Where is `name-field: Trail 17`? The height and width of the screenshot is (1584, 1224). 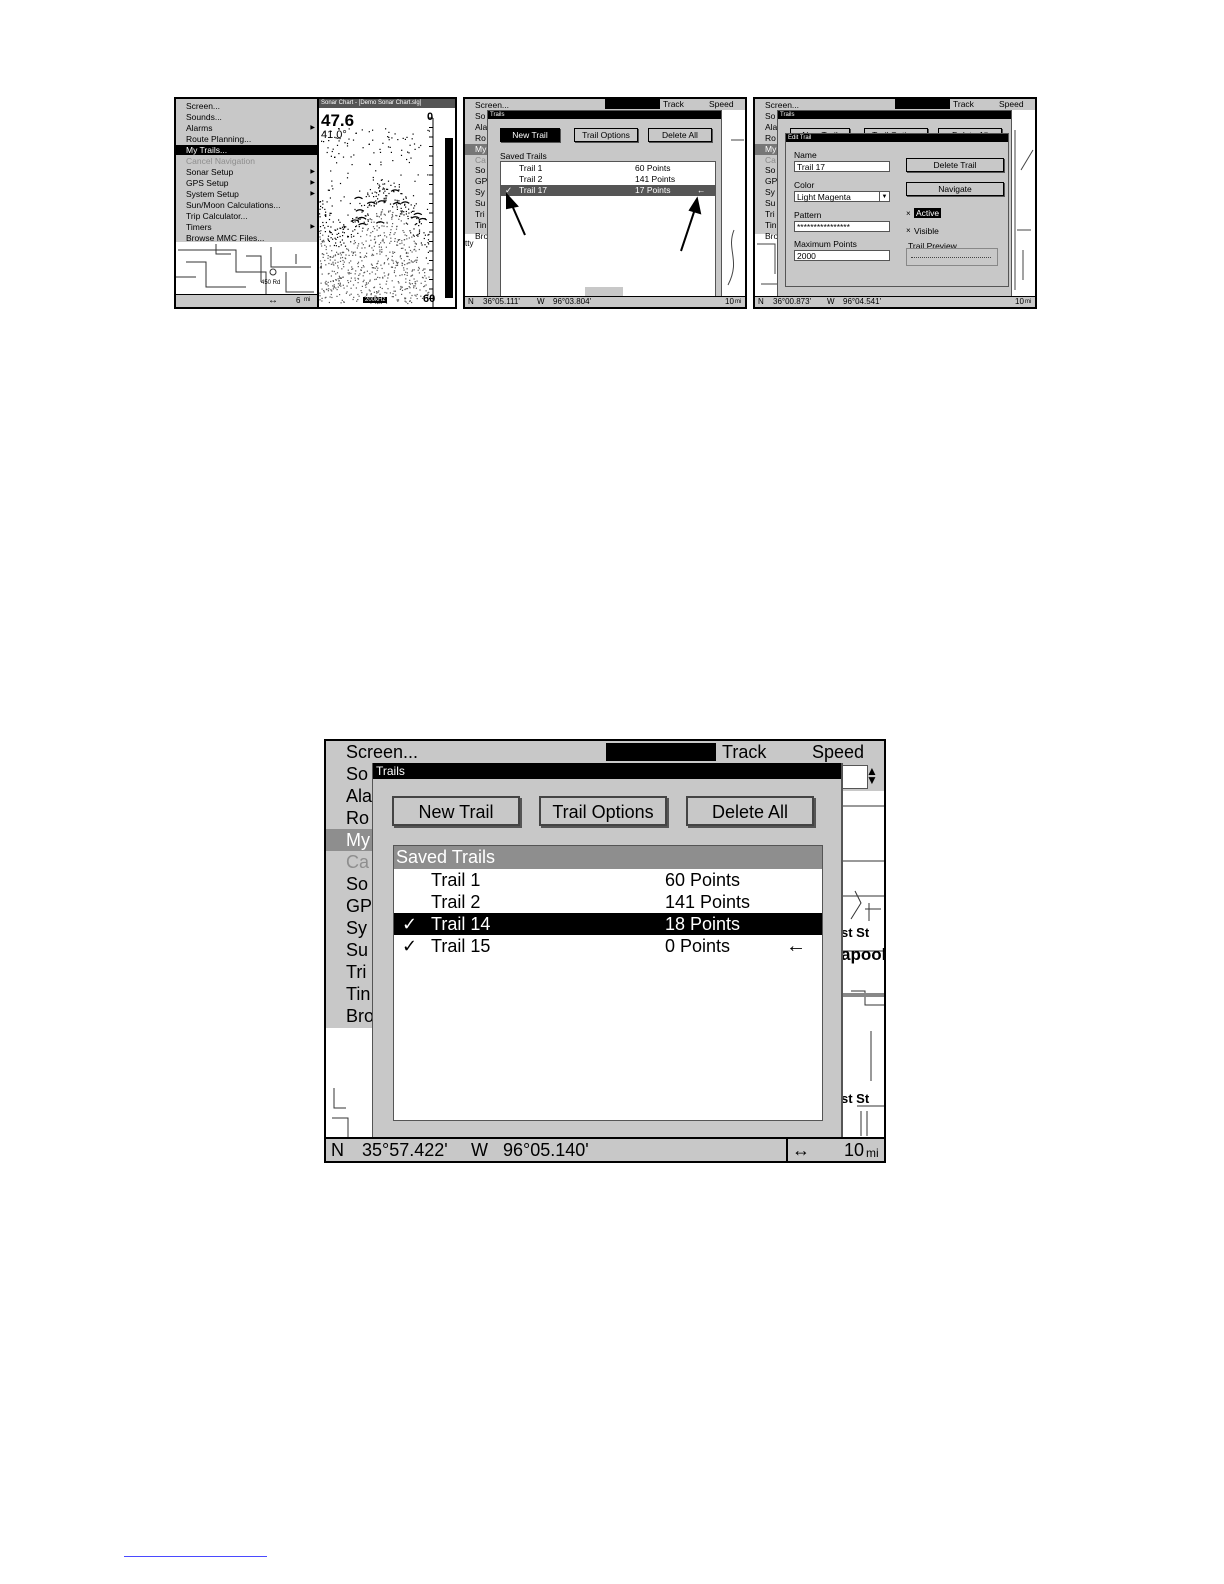
name-field: Trail 17 is located at coordinates (842, 166).